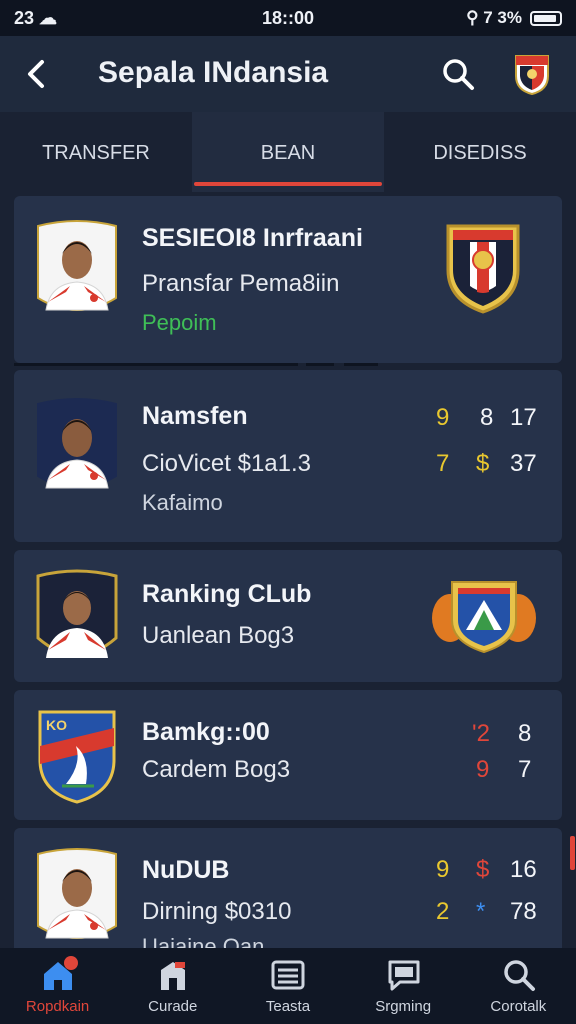  I want to click on bottom-nav: Ropdkain Curade Teasta Srgming Corotalk, so click(288, 986).